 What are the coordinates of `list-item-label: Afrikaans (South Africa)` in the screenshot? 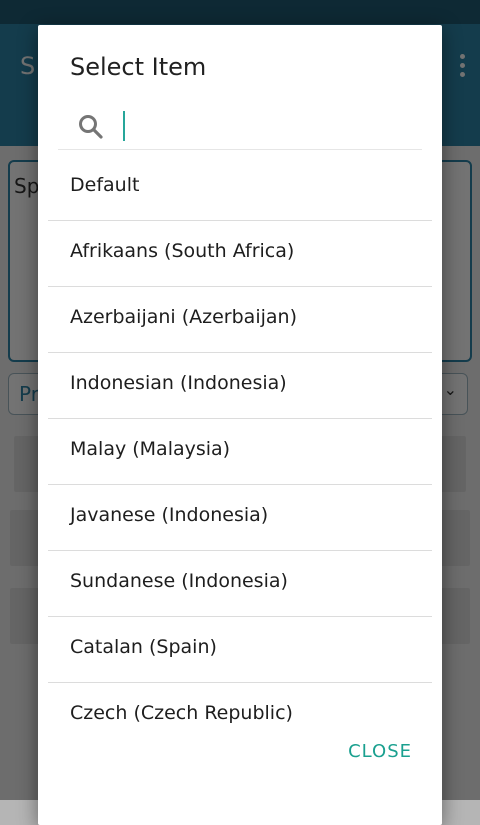 It's located at (182, 251).